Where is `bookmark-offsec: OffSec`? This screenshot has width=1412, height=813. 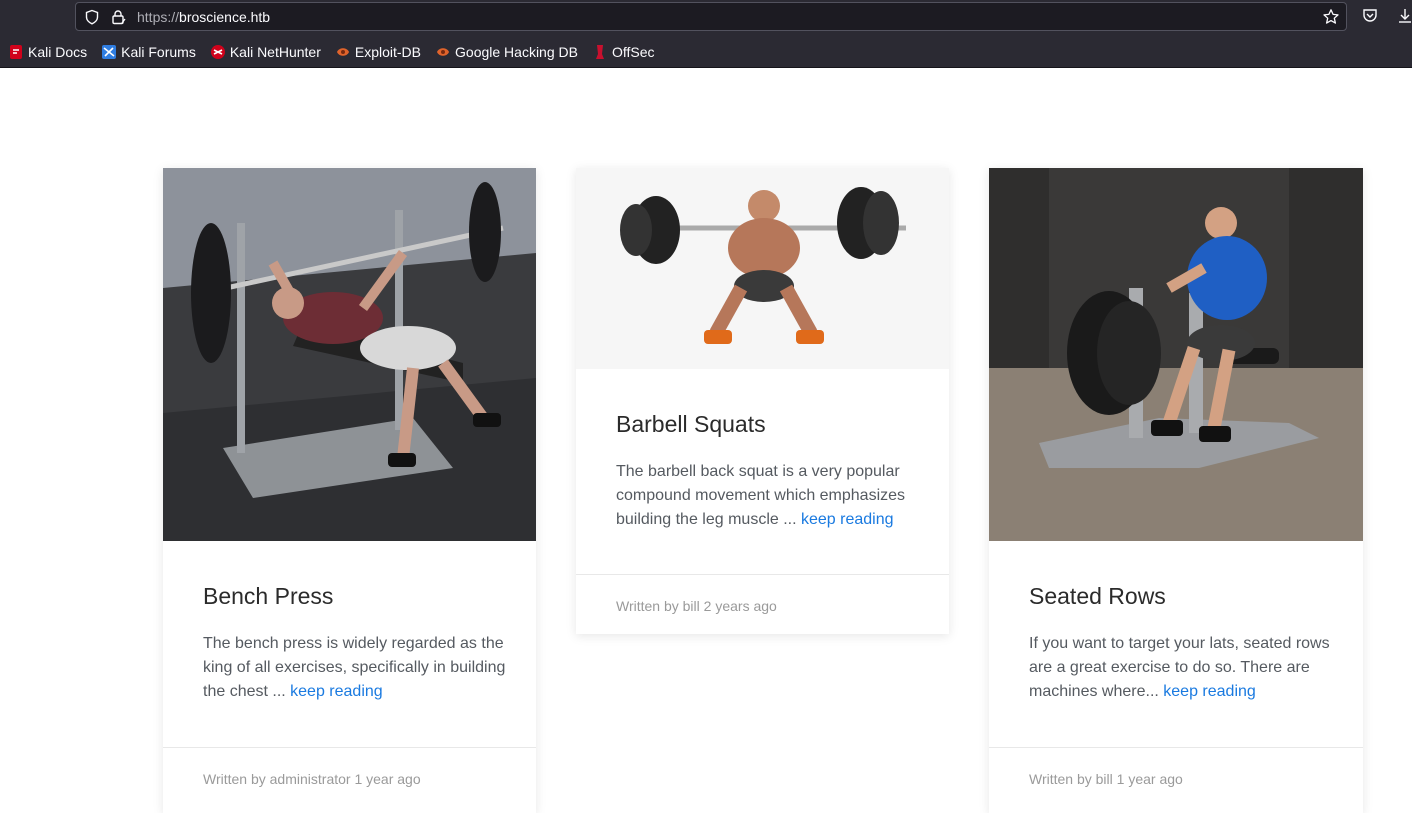 bookmark-offsec: OffSec is located at coordinates (622, 52).